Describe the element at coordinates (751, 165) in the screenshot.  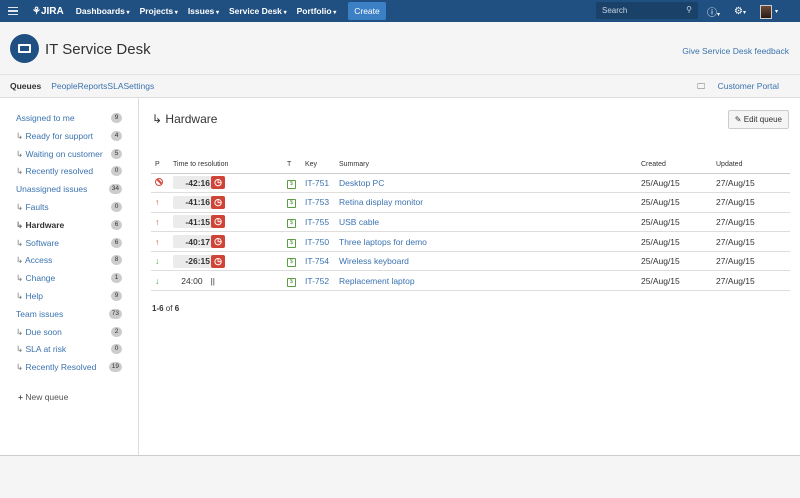
I see `col-updated: Updated` at that location.